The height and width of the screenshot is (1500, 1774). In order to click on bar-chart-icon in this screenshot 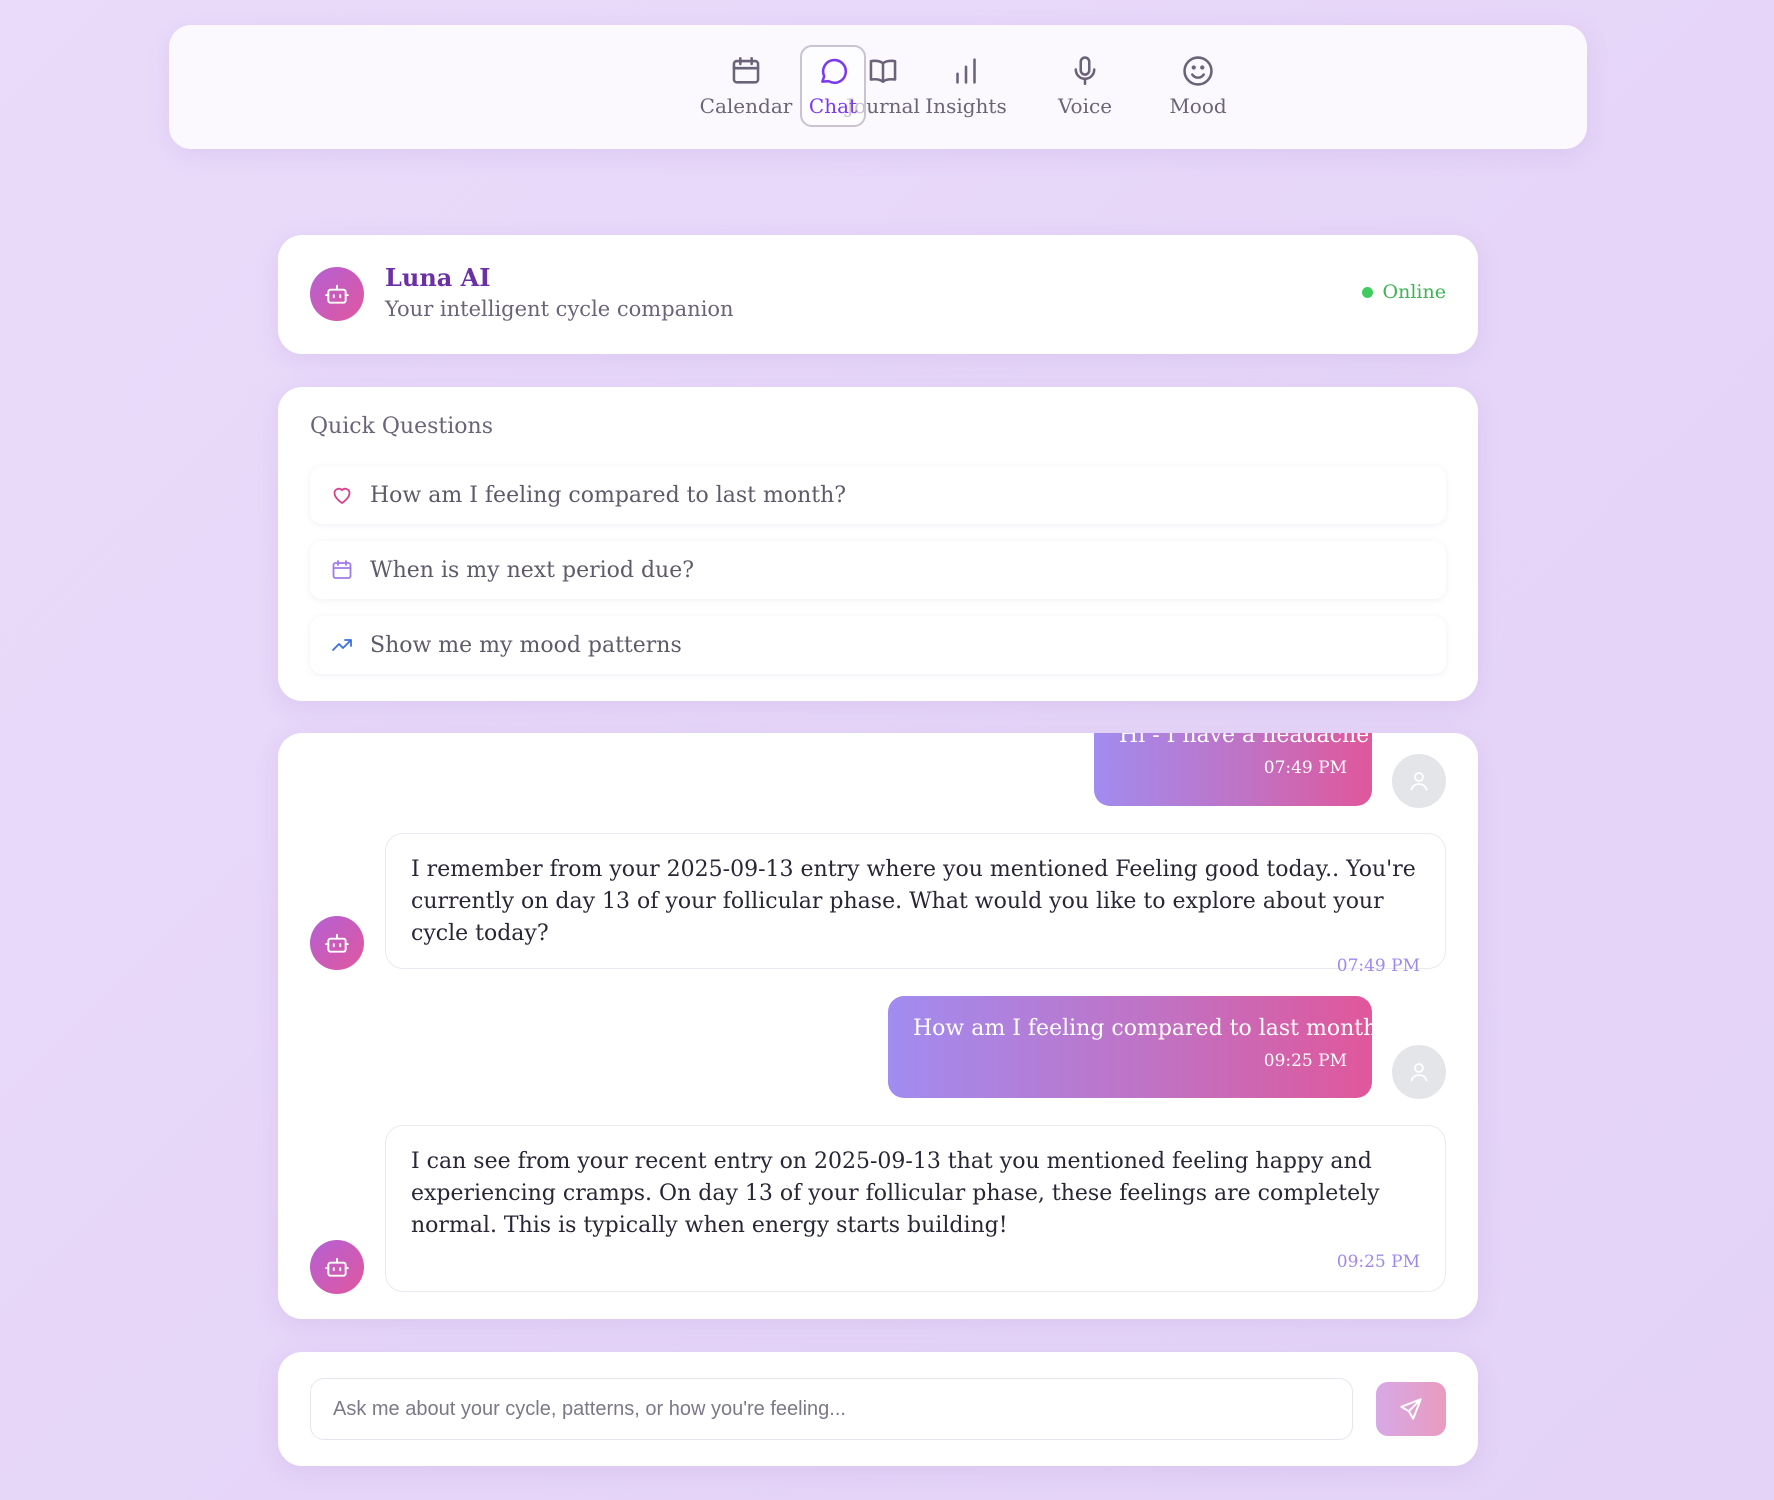, I will do `click(966, 71)`.